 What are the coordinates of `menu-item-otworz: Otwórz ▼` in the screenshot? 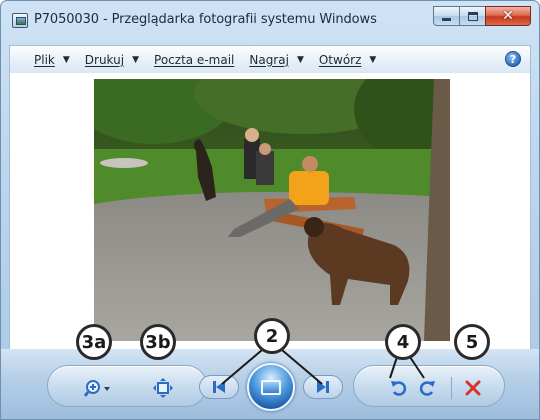 It's located at (347, 60).